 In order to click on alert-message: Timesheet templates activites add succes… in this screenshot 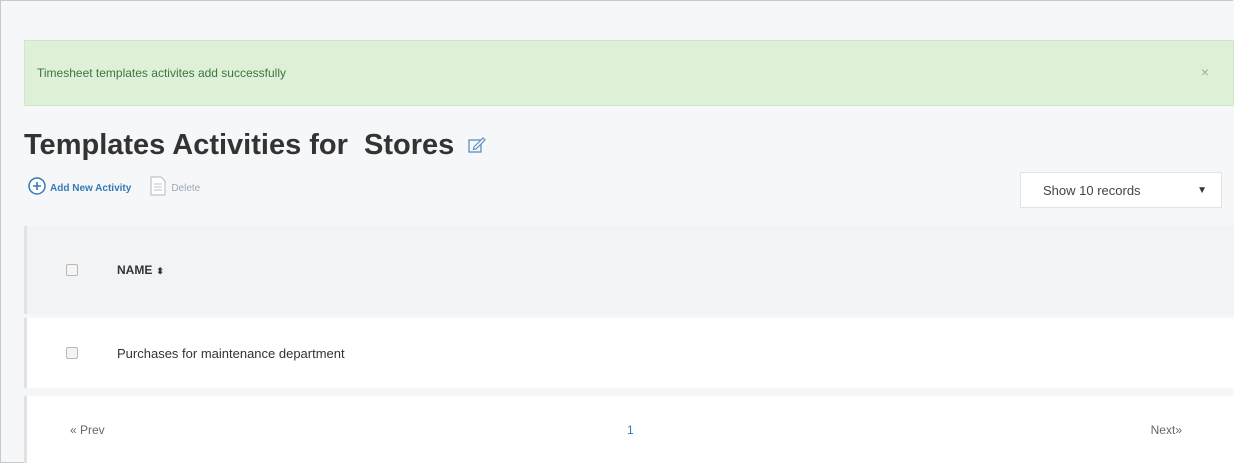, I will do `click(161, 73)`.